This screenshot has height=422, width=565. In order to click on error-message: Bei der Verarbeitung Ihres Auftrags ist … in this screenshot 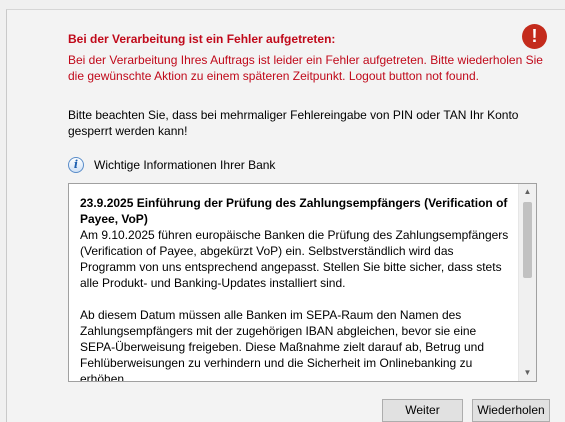, I will do `click(305, 68)`.